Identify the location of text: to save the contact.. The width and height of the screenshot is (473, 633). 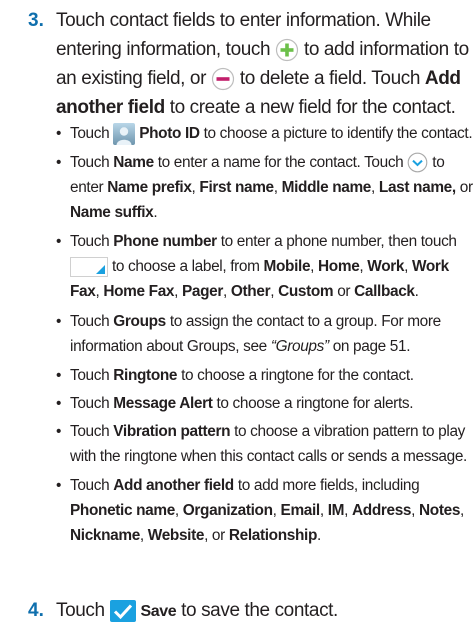
(259, 610).